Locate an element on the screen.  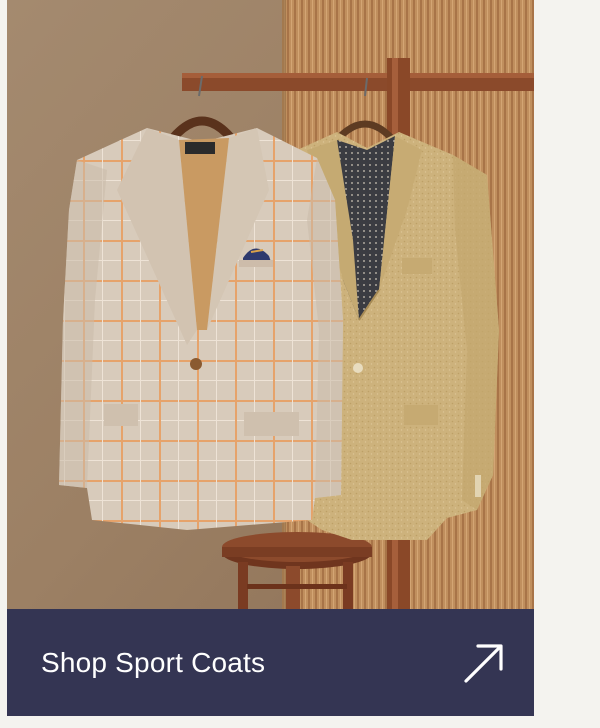
shop-sport-coats-button: Shop Sport Coats is located at coordinates (270, 662).